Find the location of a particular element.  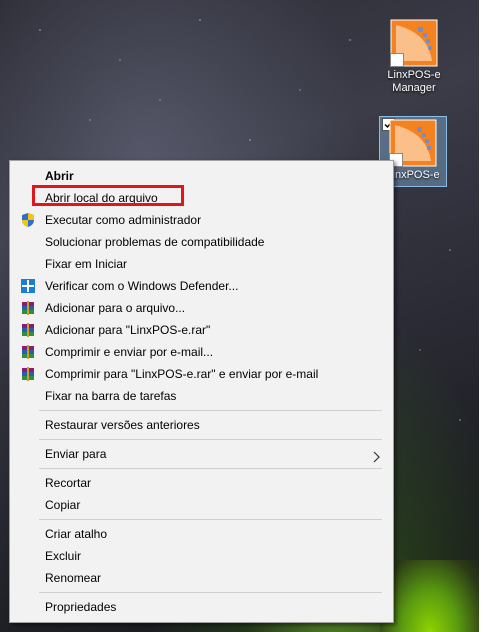

chevron-right-icon is located at coordinates (377, 455).